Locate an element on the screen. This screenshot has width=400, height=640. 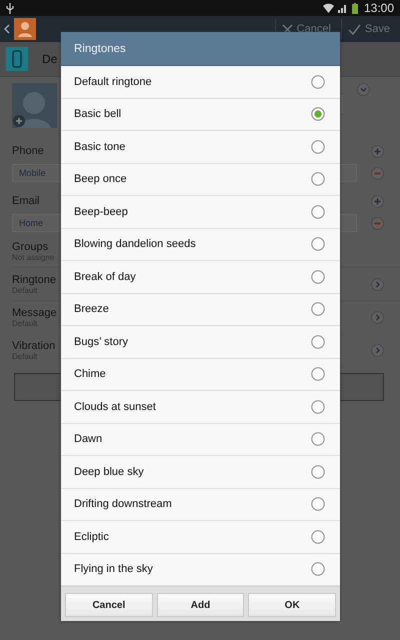
signal-icon is located at coordinates (343, 8).